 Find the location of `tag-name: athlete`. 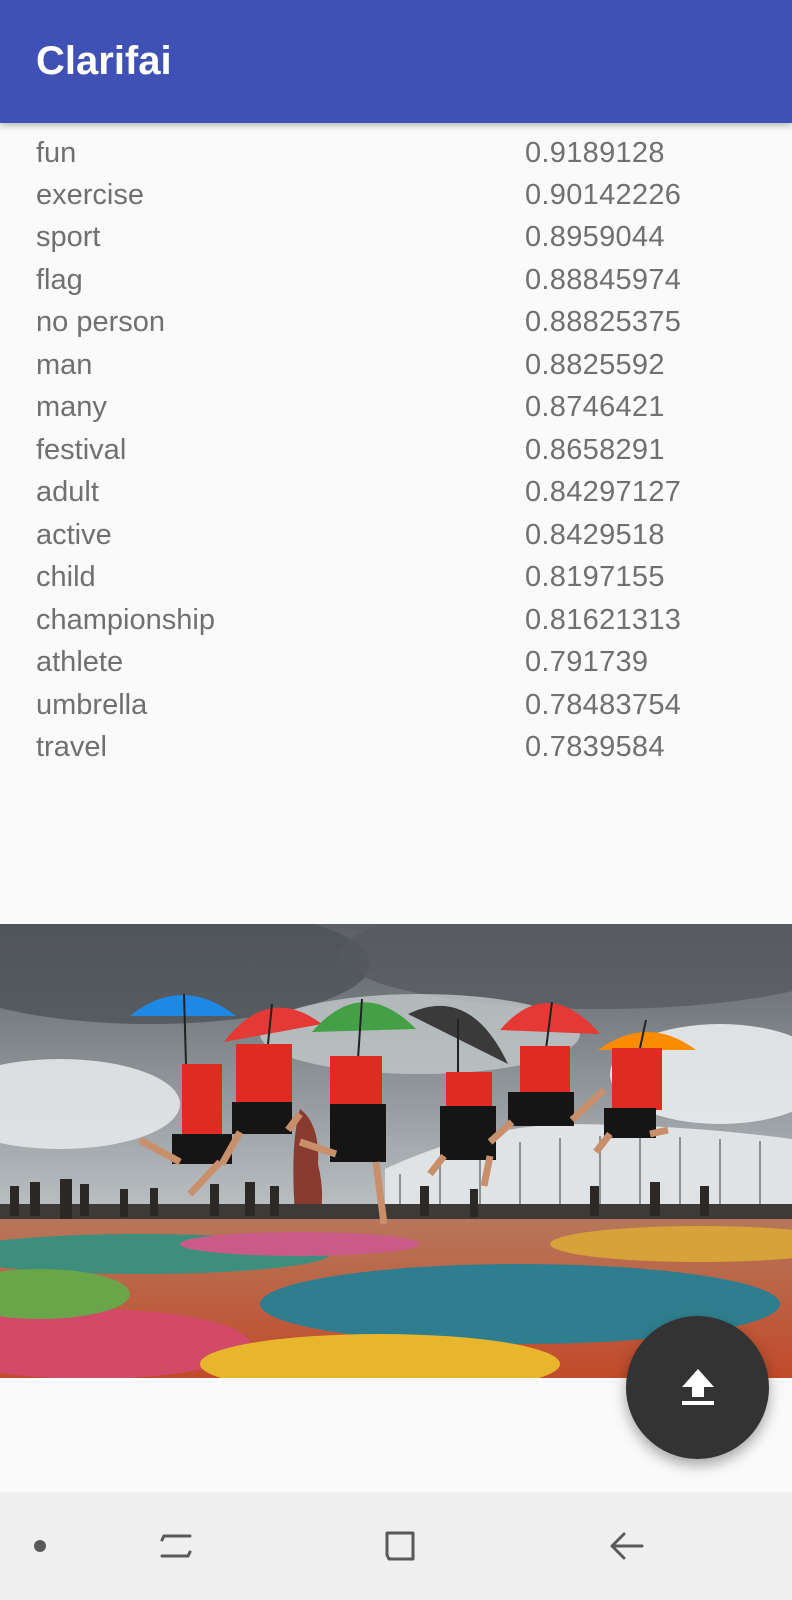

tag-name: athlete is located at coordinates (80, 662).